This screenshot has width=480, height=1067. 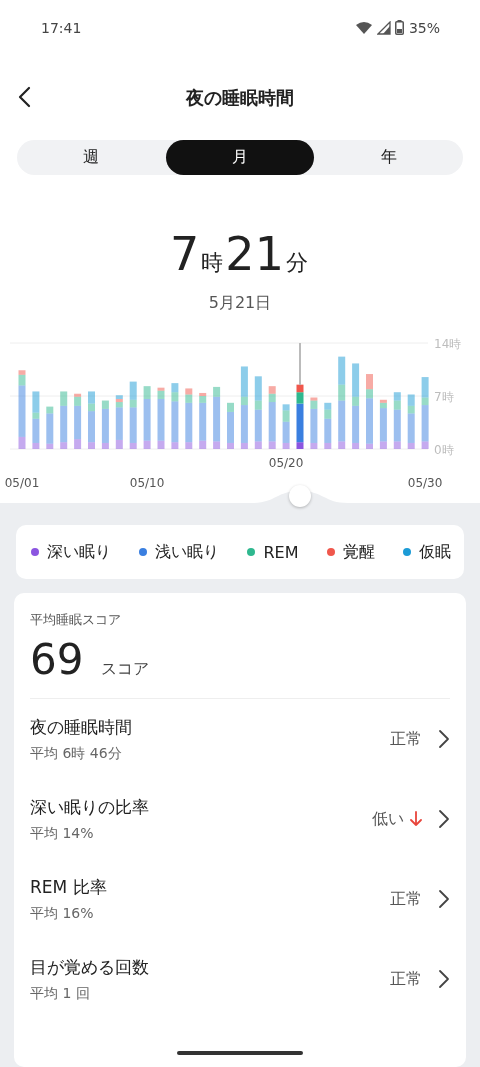 I want to click on period-tab: 月, so click(x=240, y=157).